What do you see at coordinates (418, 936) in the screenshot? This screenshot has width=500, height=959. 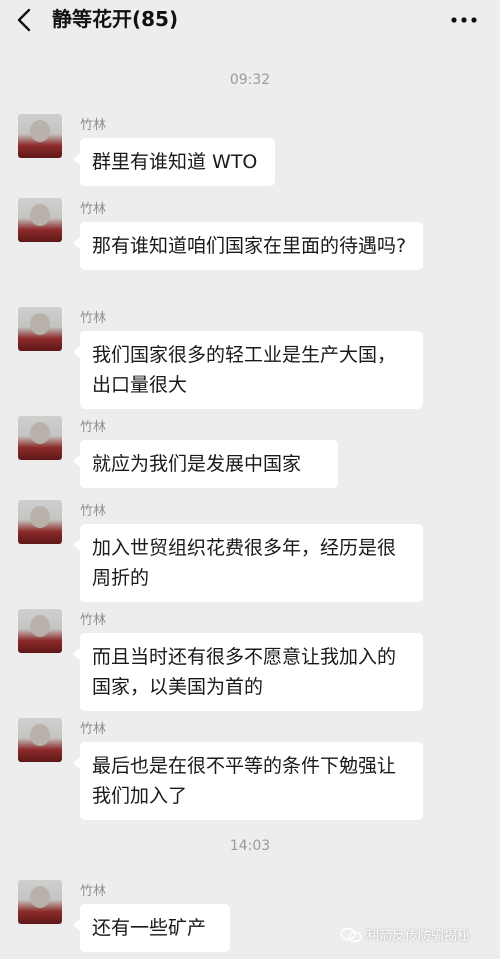 I see `watermark-text: 利箭反传防骗揭秘` at bounding box center [418, 936].